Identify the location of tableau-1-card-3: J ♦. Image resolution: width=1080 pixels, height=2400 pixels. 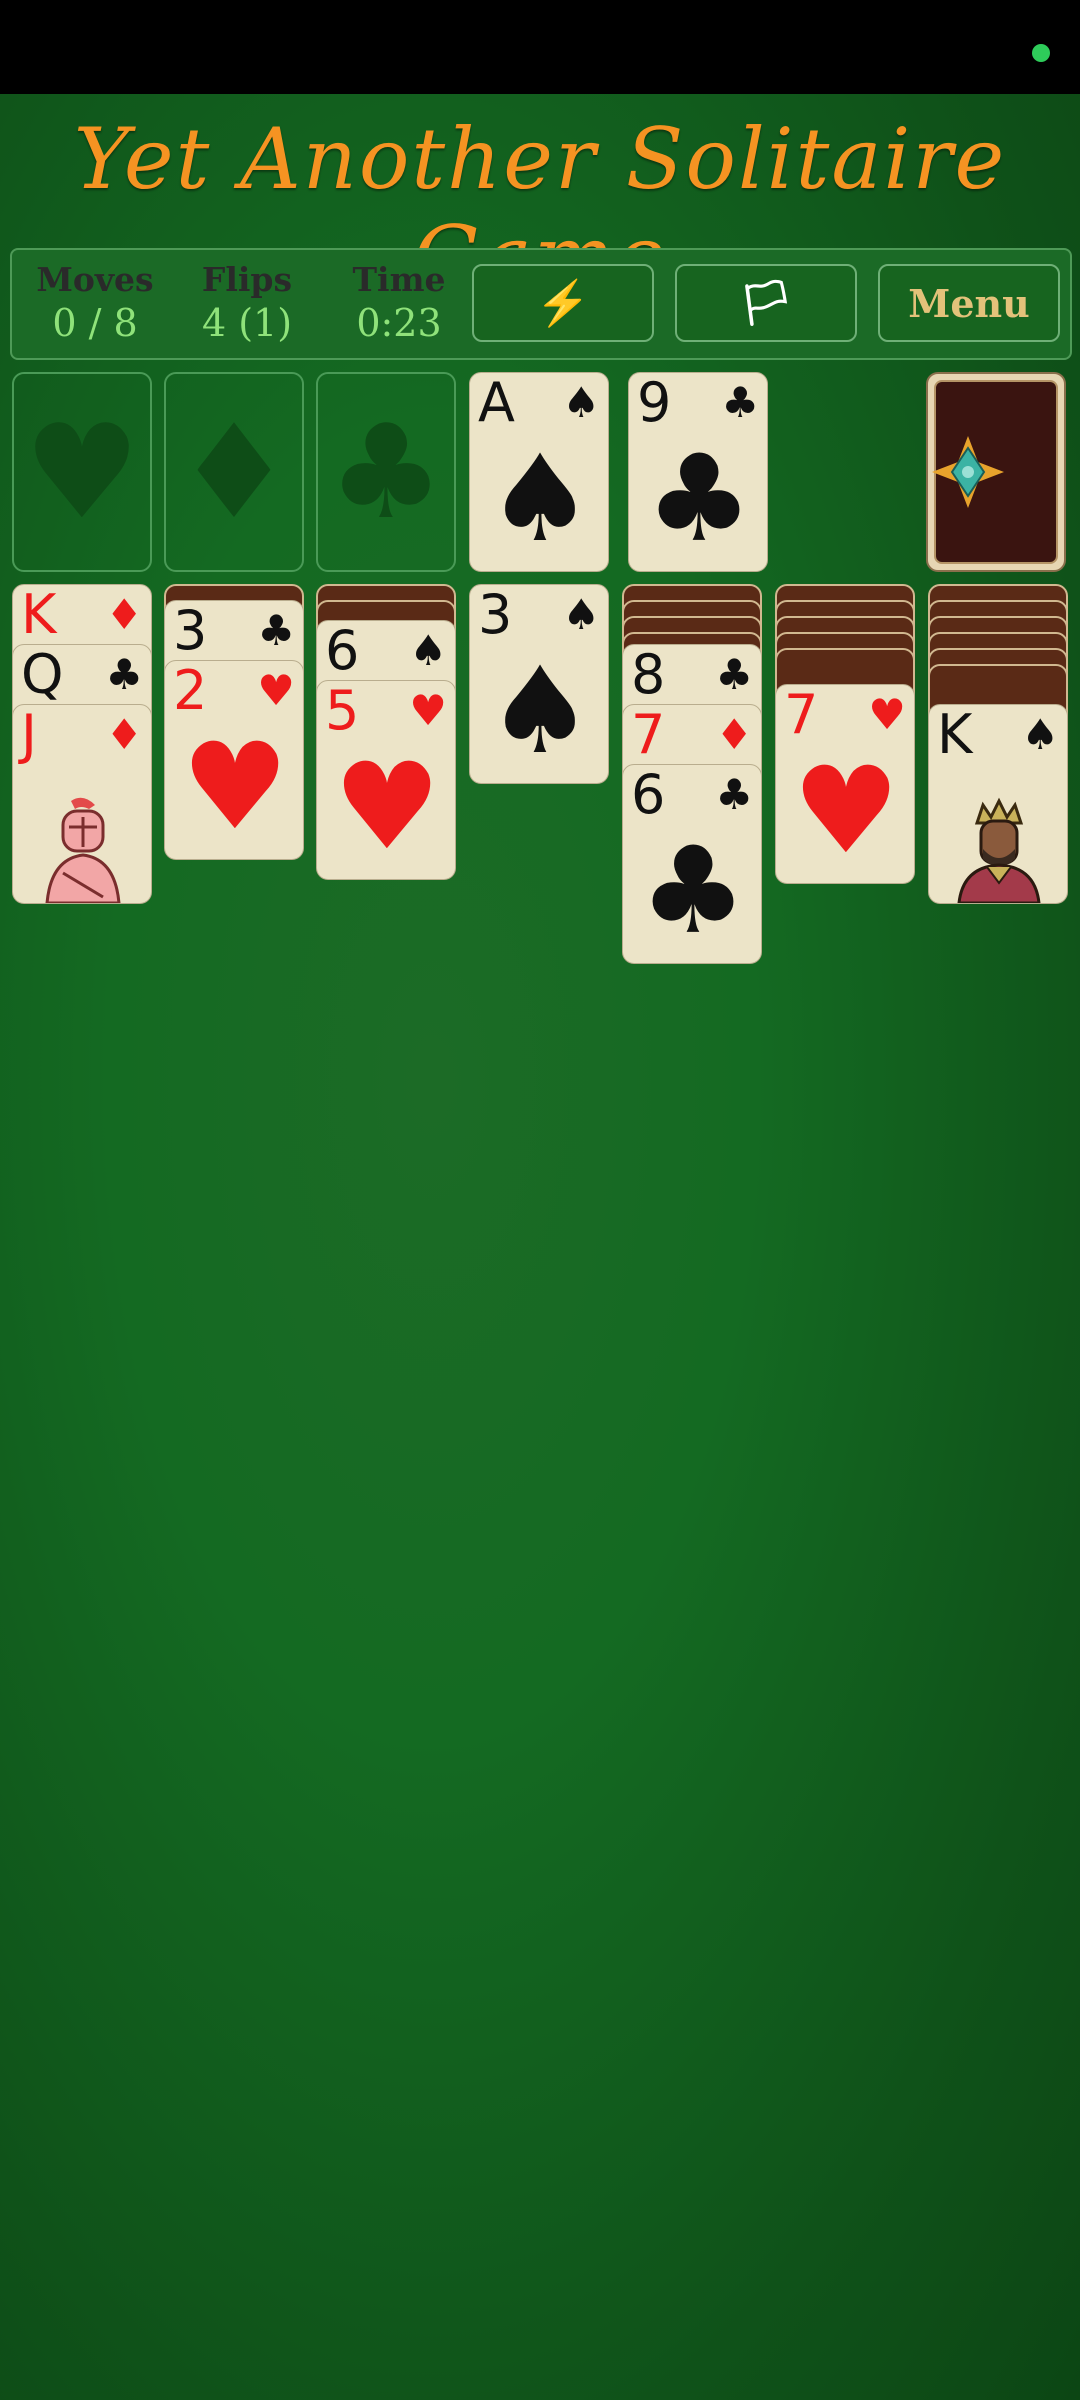
(82, 804).